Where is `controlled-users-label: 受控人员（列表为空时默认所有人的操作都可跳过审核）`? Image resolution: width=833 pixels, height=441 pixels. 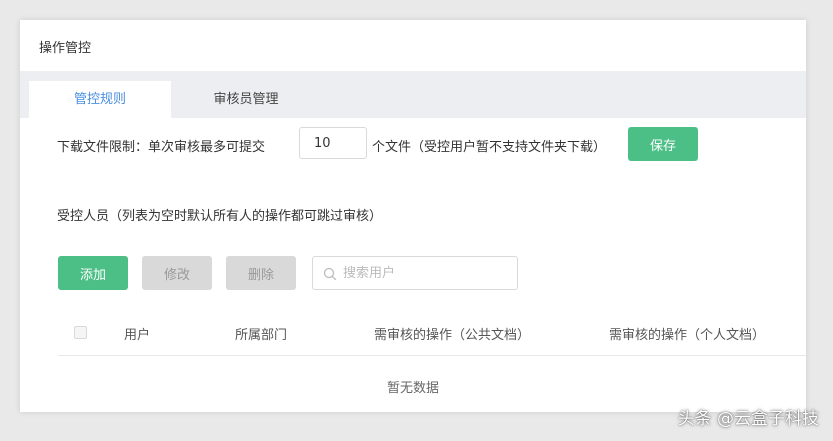 controlled-users-label: 受控人员（列表为空时默认所有人的操作都可跳过审核） is located at coordinates (220, 216).